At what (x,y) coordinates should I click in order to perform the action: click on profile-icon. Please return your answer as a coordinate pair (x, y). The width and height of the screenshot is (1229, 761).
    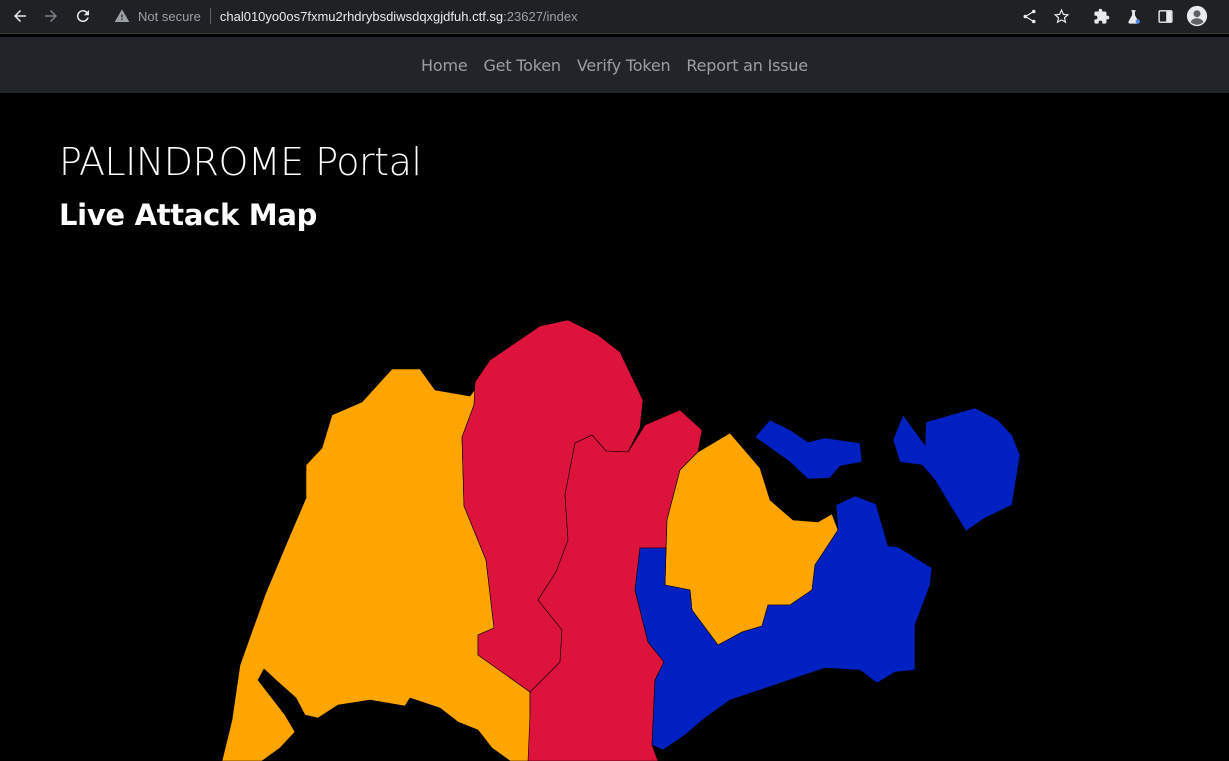
    Looking at the image, I should click on (1197, 16).